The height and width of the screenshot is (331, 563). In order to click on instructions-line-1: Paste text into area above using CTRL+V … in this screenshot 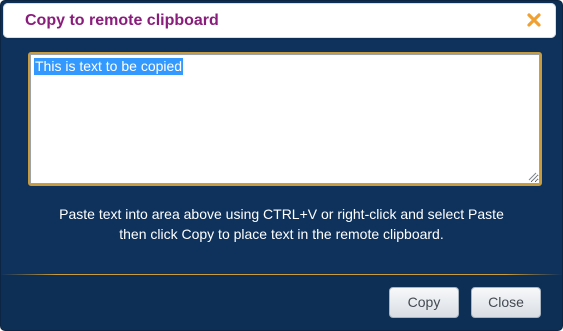, I will do `click(281, 214)`.